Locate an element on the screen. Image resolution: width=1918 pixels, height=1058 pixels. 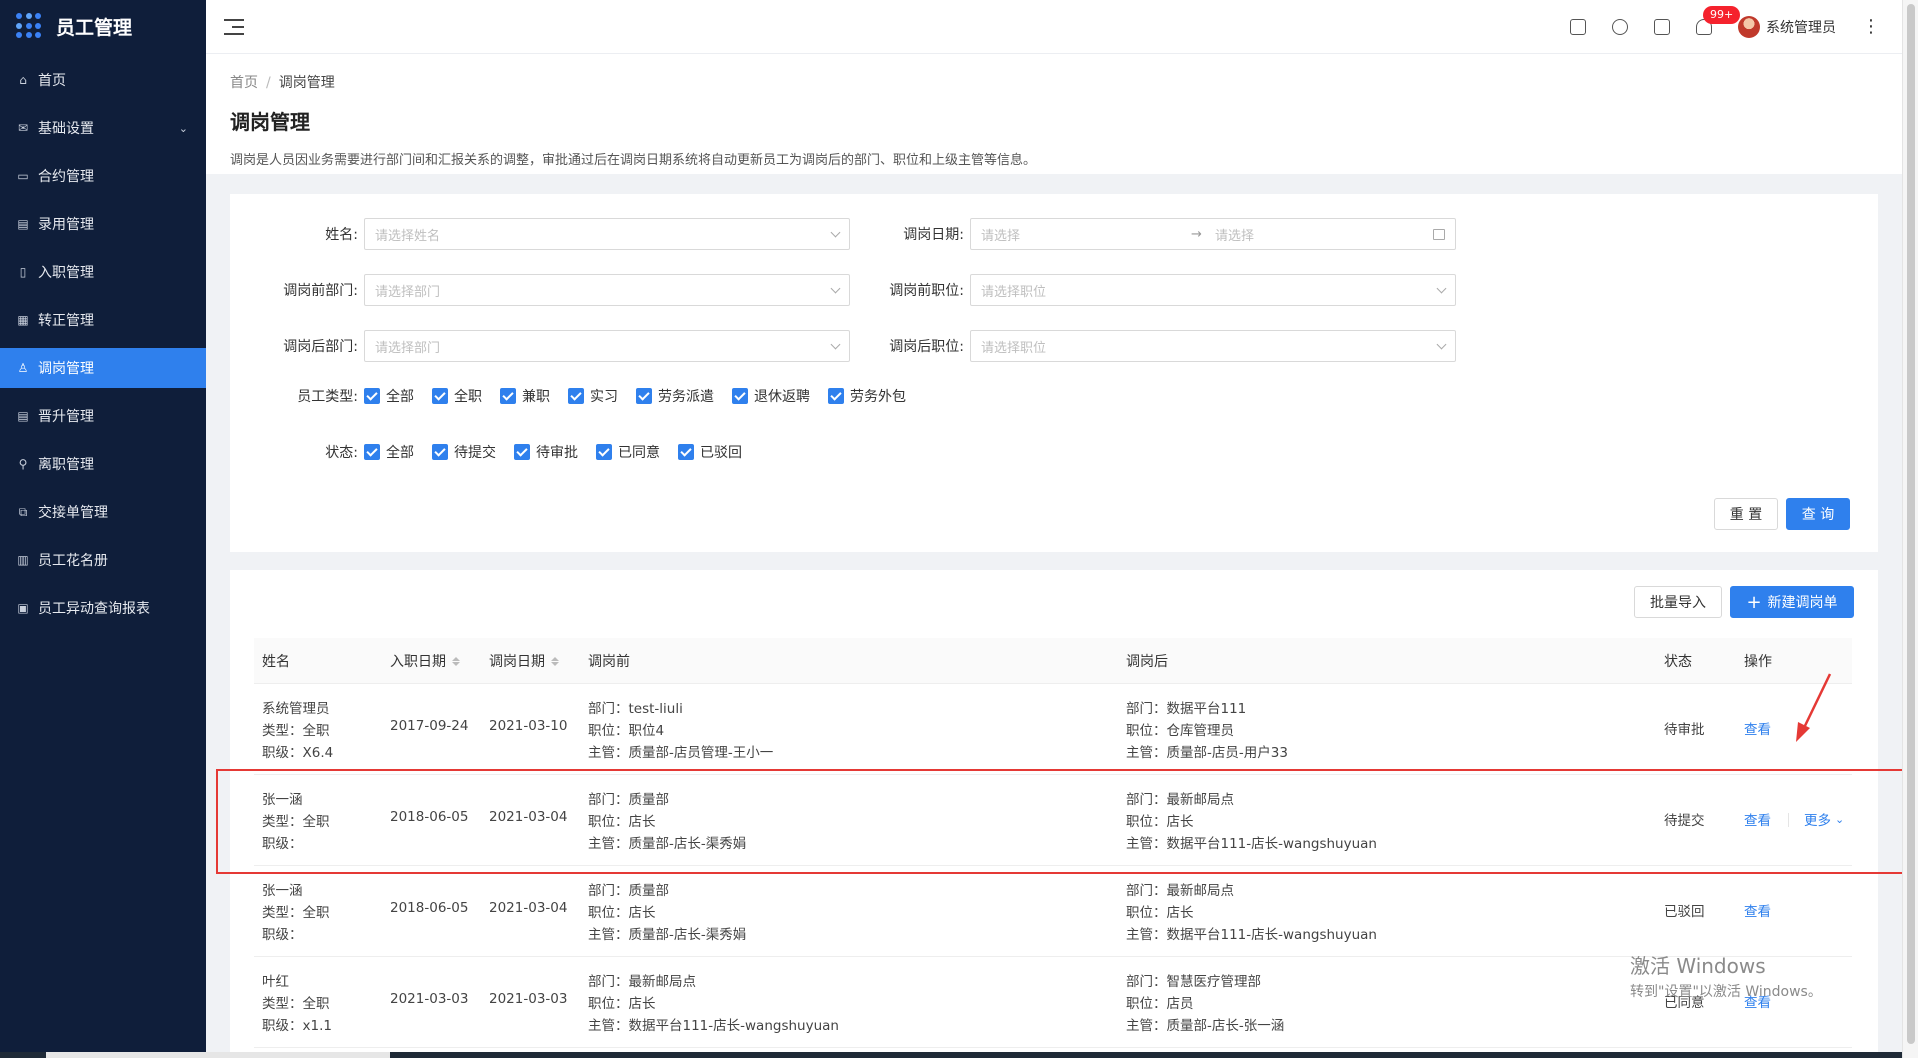
before-pos: 职位：职位4 is located at coordinates (626, 731).